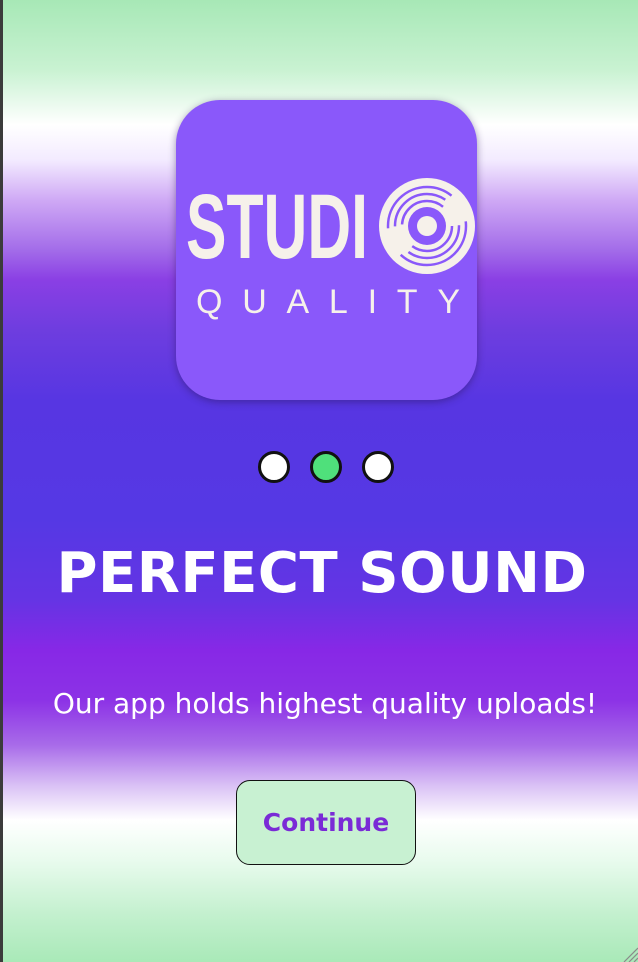 The width and height of the screenshot is (638, 962). I want to click on logo-word-studi: STUDI, so click(277, 227).